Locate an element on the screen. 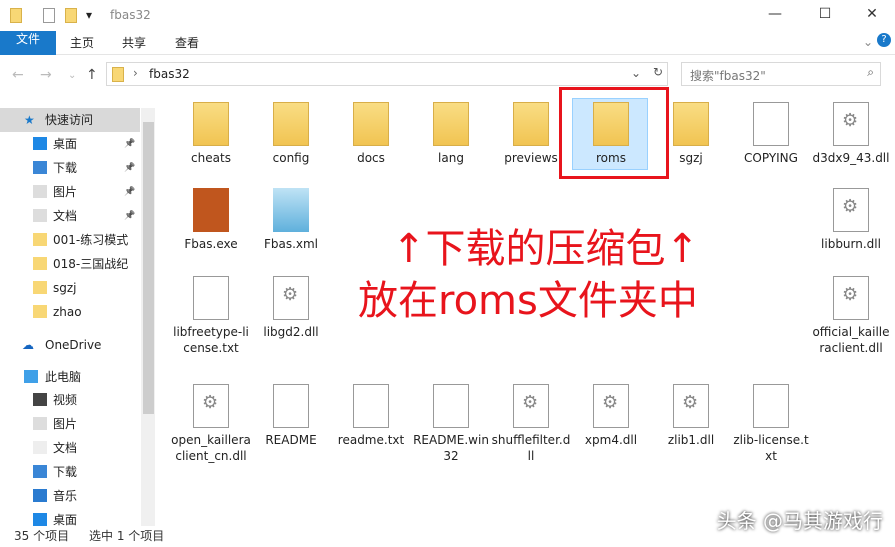 The width and height of the screenshot is (895, 547). desktop-icon is located at coordinates (40, 143).